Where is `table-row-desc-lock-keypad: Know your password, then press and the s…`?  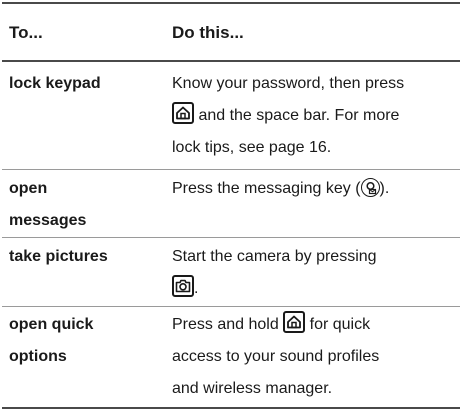
table-row-desc-lock-keypad: Know your password, then press and the s… is located at coordinates (312, 116).